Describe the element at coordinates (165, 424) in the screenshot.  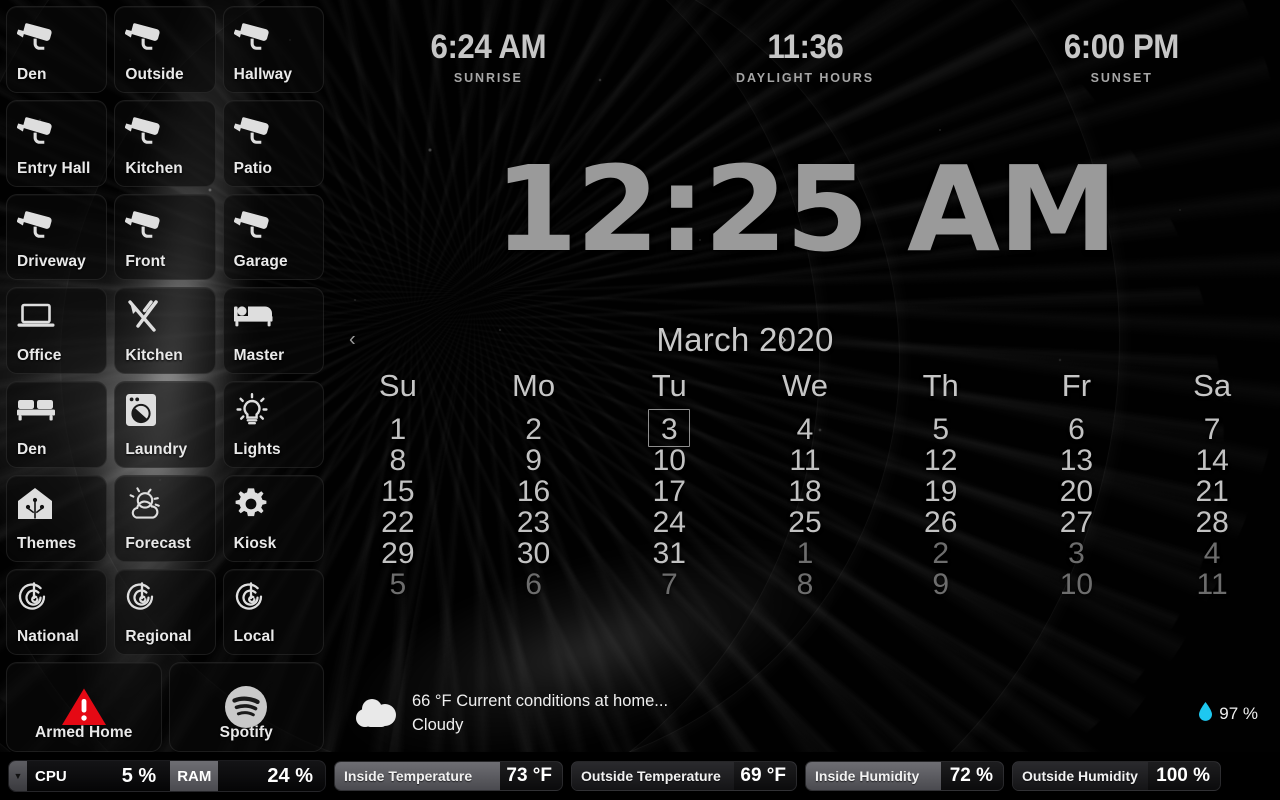
I see `sidebar-tile-laundry-4-1: Laundry` at that location.